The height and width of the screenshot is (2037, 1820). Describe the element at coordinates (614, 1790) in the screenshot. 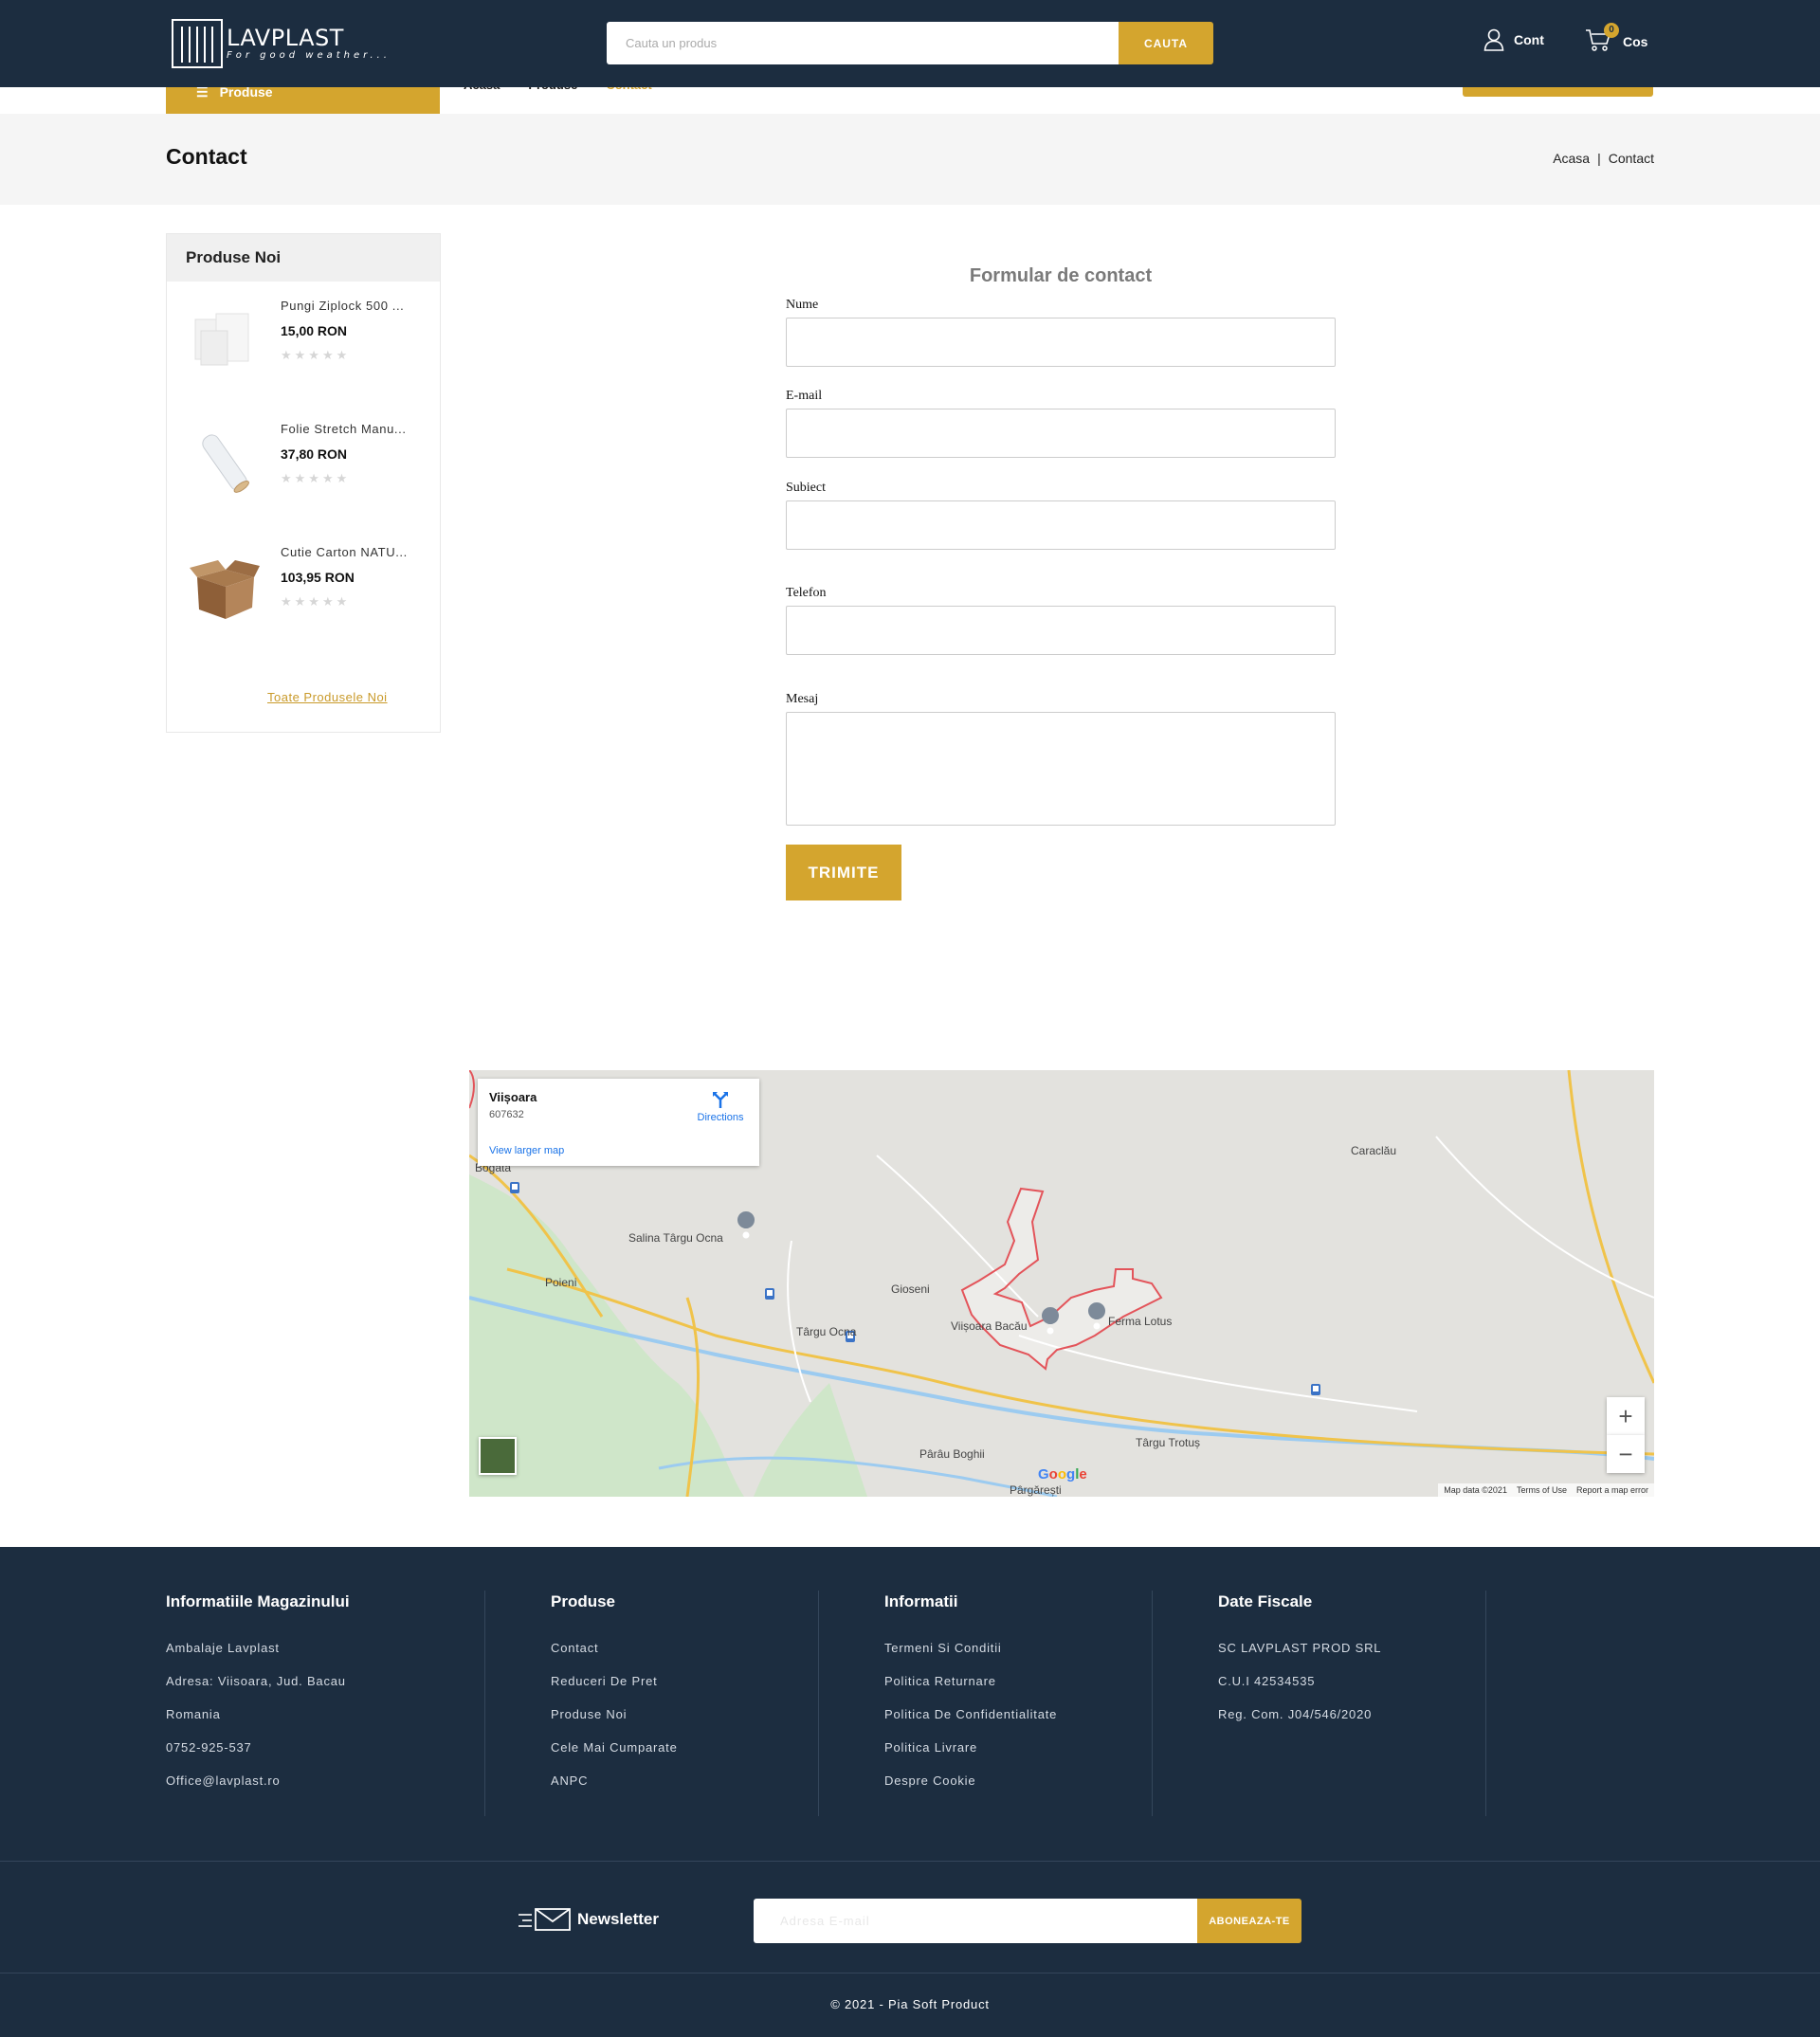

I see `footer-link: ANPC` at that location.